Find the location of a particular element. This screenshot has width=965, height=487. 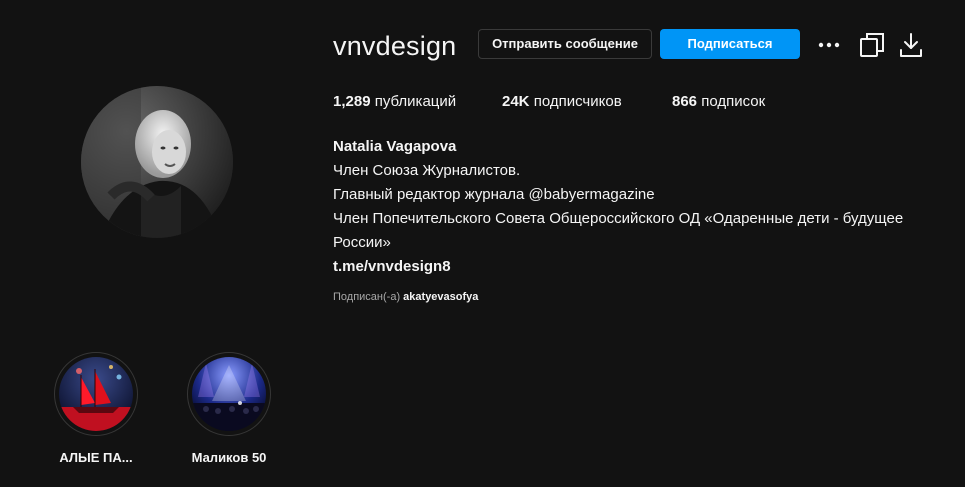

download-icon is located at coordinates (911, 45).